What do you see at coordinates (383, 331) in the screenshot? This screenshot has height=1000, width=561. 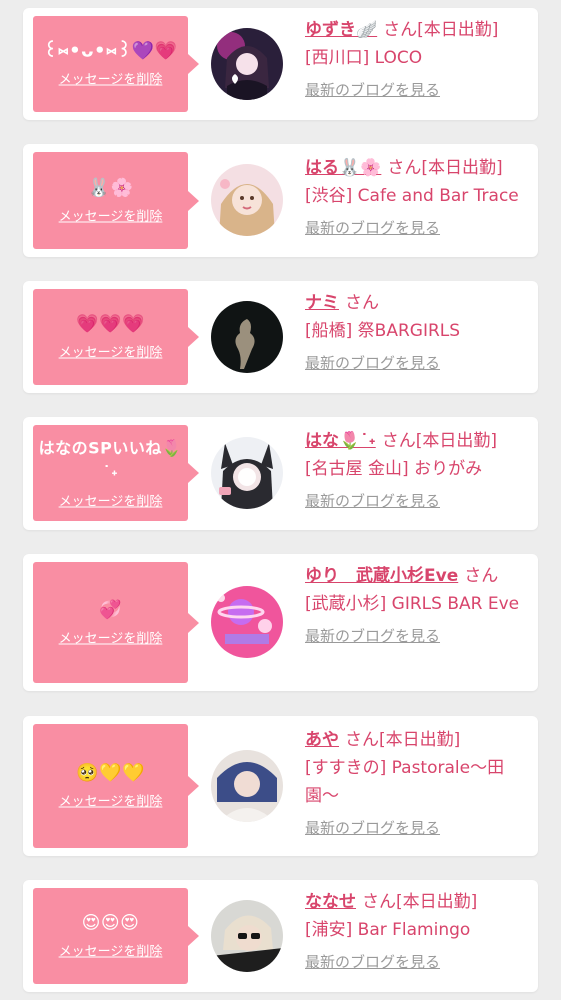 I see `shop-name: [船橋] 祭BARGIRLS` at bounding box center [383, 331].